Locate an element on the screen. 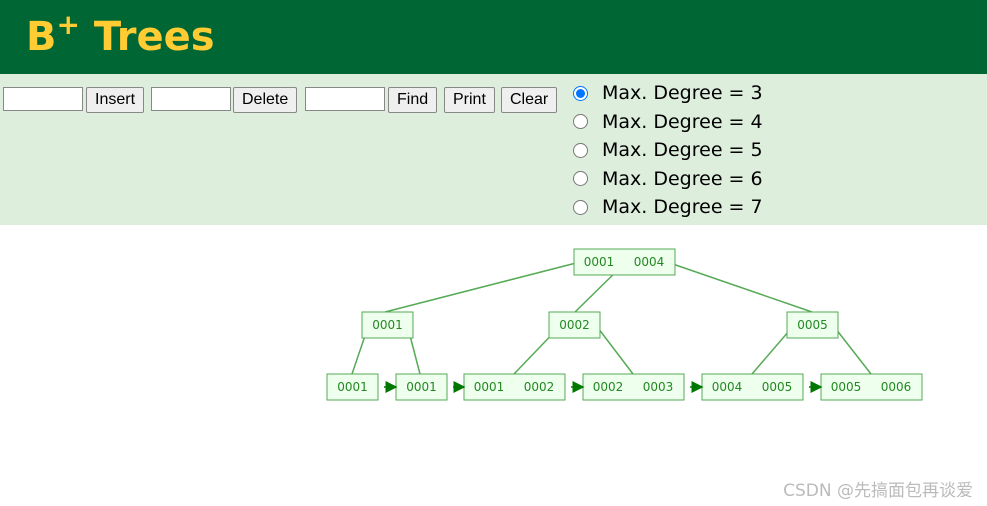 Image resolution: width=987 pixels, height=506 pixels. node-key: 0003 is located at coordinates (658, 387).